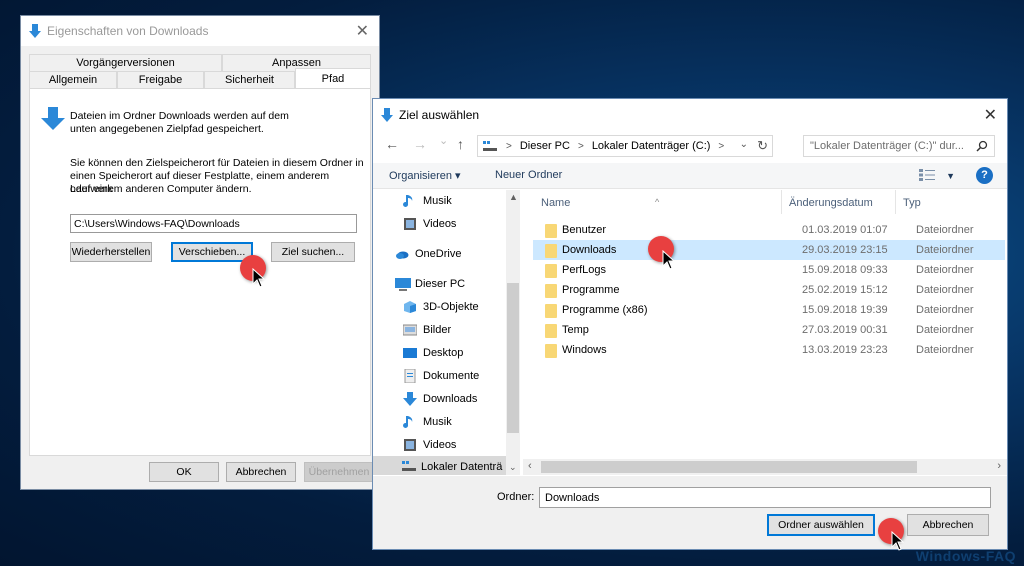 Image resolution: width=1024 pixels, height=566 pixels. What do you see at coordinates (339, 472) in the screenshot?
I see `apply-button: Übernehmen` at bounding box center [339, 472].